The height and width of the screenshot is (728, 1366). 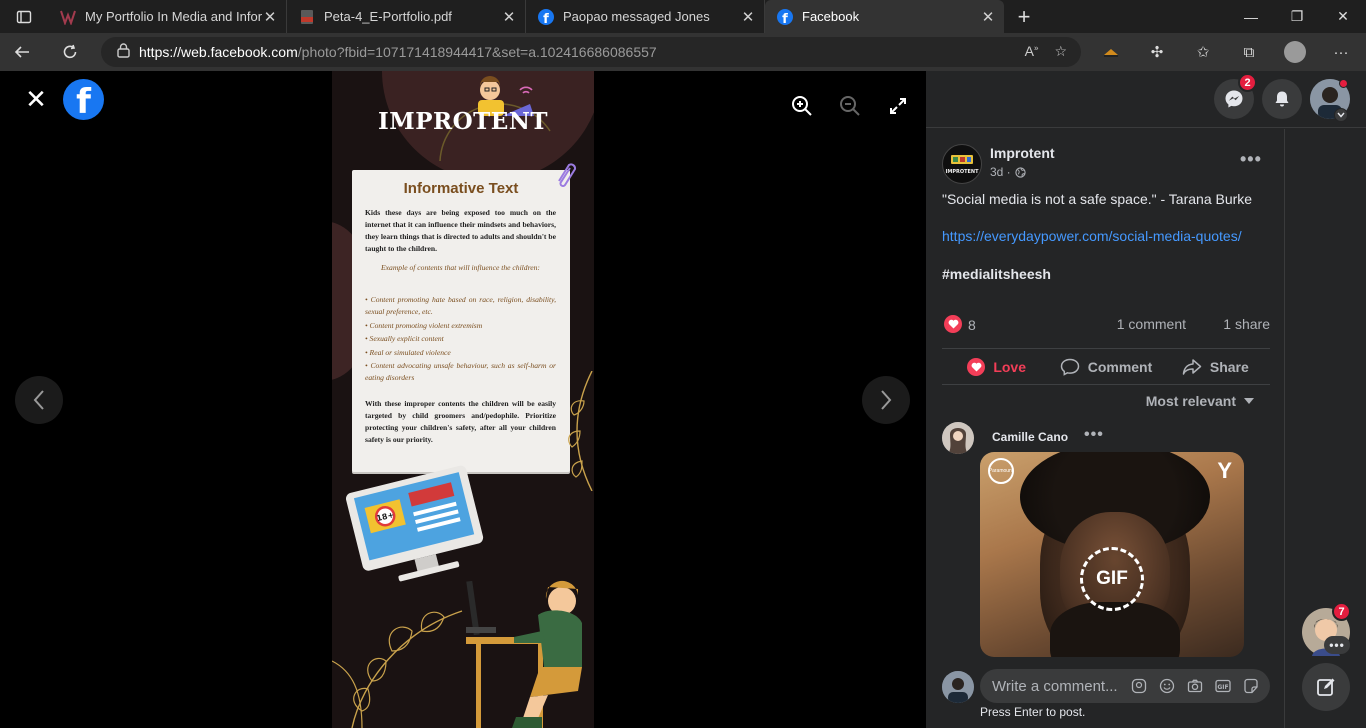 I want to click on tab-pdf: Peta-4_E-Portfolio.pdf ✕, so click(x=406, y=16).